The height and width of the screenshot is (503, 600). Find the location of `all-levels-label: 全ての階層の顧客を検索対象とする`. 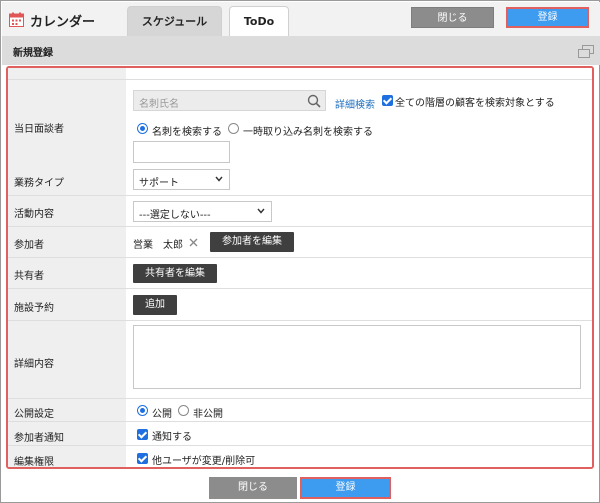

all-levels-label: 全ての階層の顧客を検索対象とする is located at coordinates (475, 103).